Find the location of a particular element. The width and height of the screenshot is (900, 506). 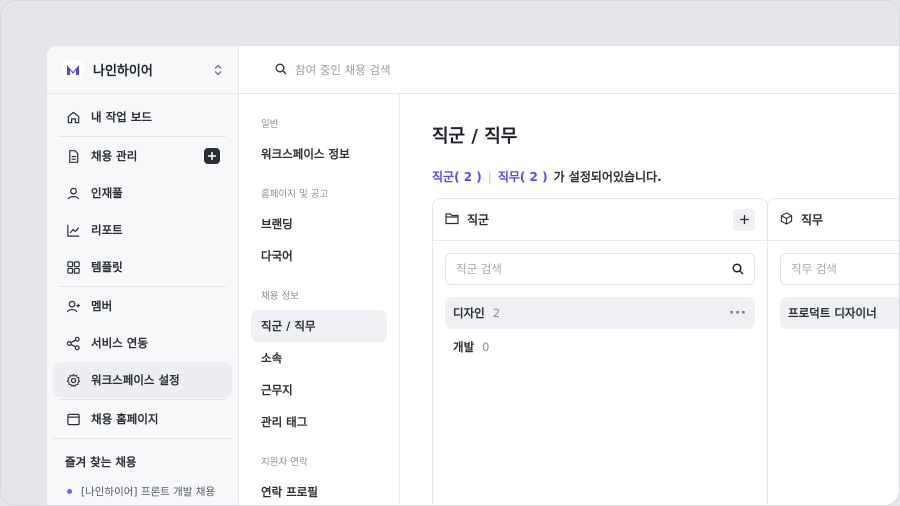

workspace-switcher: 나인하이어 is located at coordinates (142, 70).